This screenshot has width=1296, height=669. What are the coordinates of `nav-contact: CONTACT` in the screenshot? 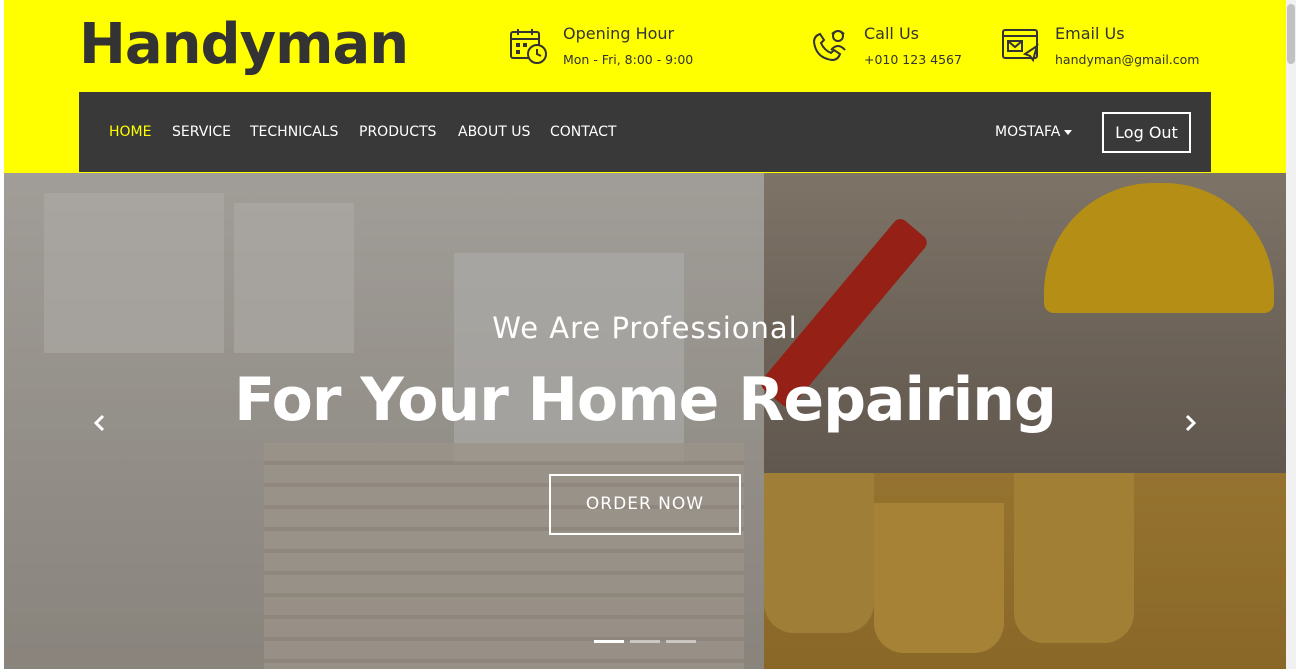 It's located at (583, 132).